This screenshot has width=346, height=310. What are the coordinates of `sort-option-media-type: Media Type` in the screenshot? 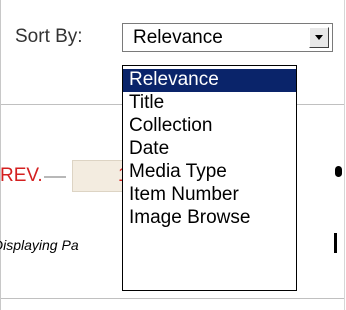 It's located at (209, 172).